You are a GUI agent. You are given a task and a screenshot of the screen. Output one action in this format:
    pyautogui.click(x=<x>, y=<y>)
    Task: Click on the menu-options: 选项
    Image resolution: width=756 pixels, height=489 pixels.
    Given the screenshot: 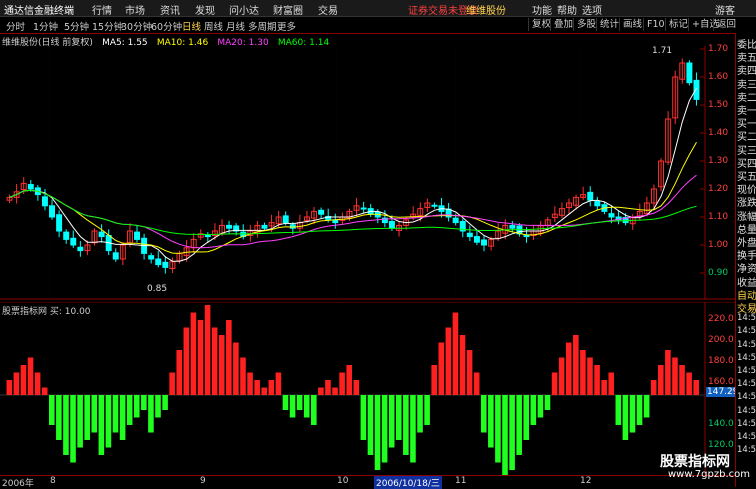 What is the action you would take?
    pyautogui.click(x=592, y=9)
    